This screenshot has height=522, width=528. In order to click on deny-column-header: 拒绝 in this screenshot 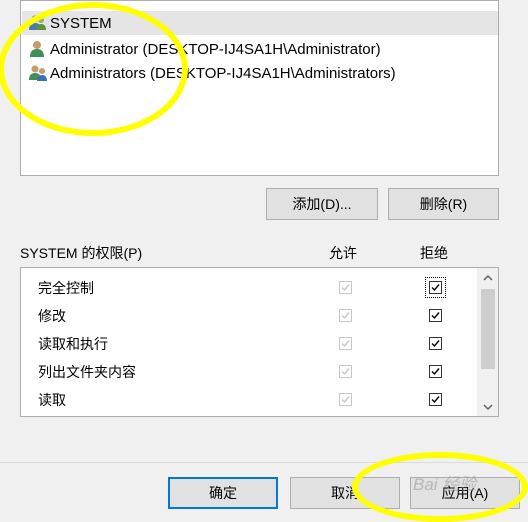, I will do `click(434, 253)`.